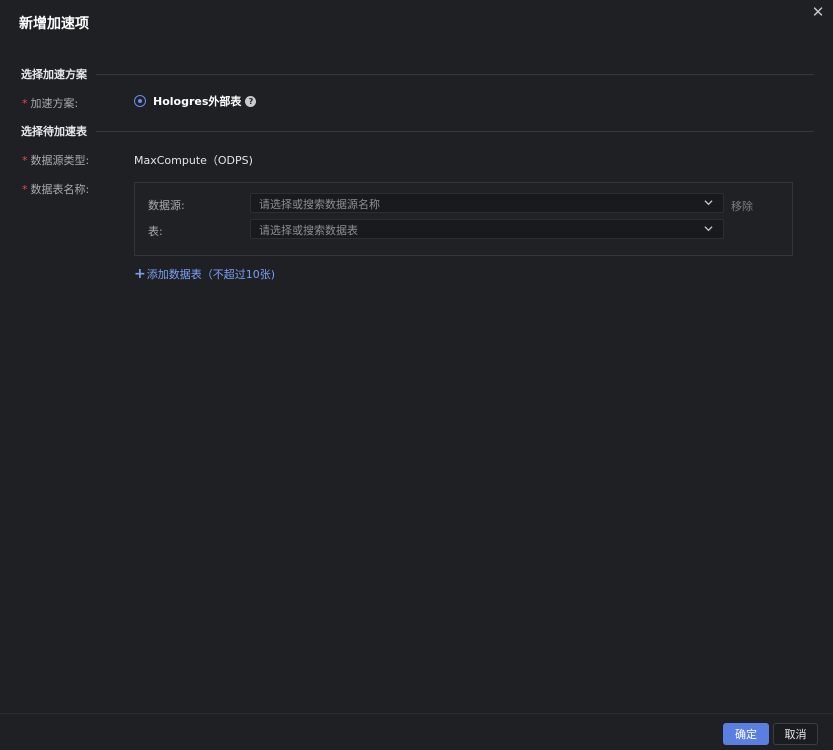 The image size is (833, 750). I want to click on radio-selected-icon, so click(140, 101).